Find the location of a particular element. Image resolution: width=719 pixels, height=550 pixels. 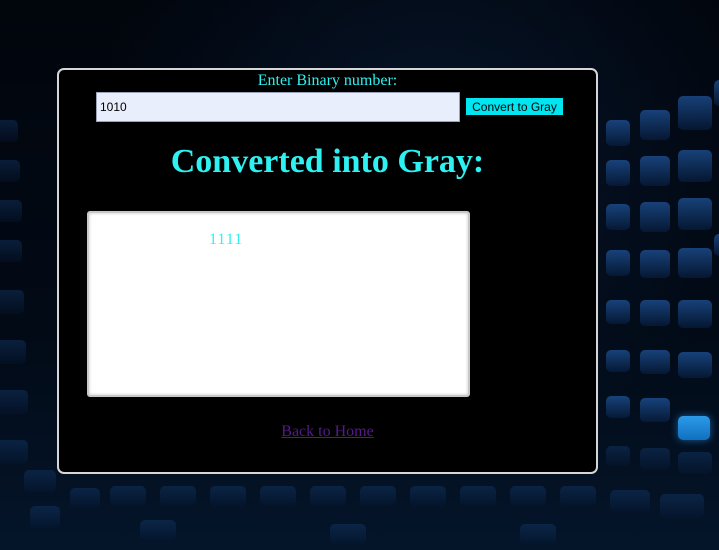

result-heading: Converted into Gray: is located at coordinates (327, 161).